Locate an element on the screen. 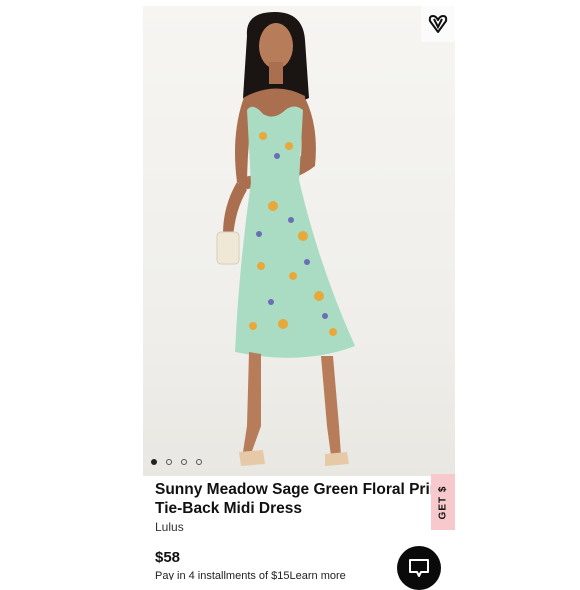 Image resolution: width=580 pixels, height=590 pixels. carousel-indicator is located at coordinates (176, 462).